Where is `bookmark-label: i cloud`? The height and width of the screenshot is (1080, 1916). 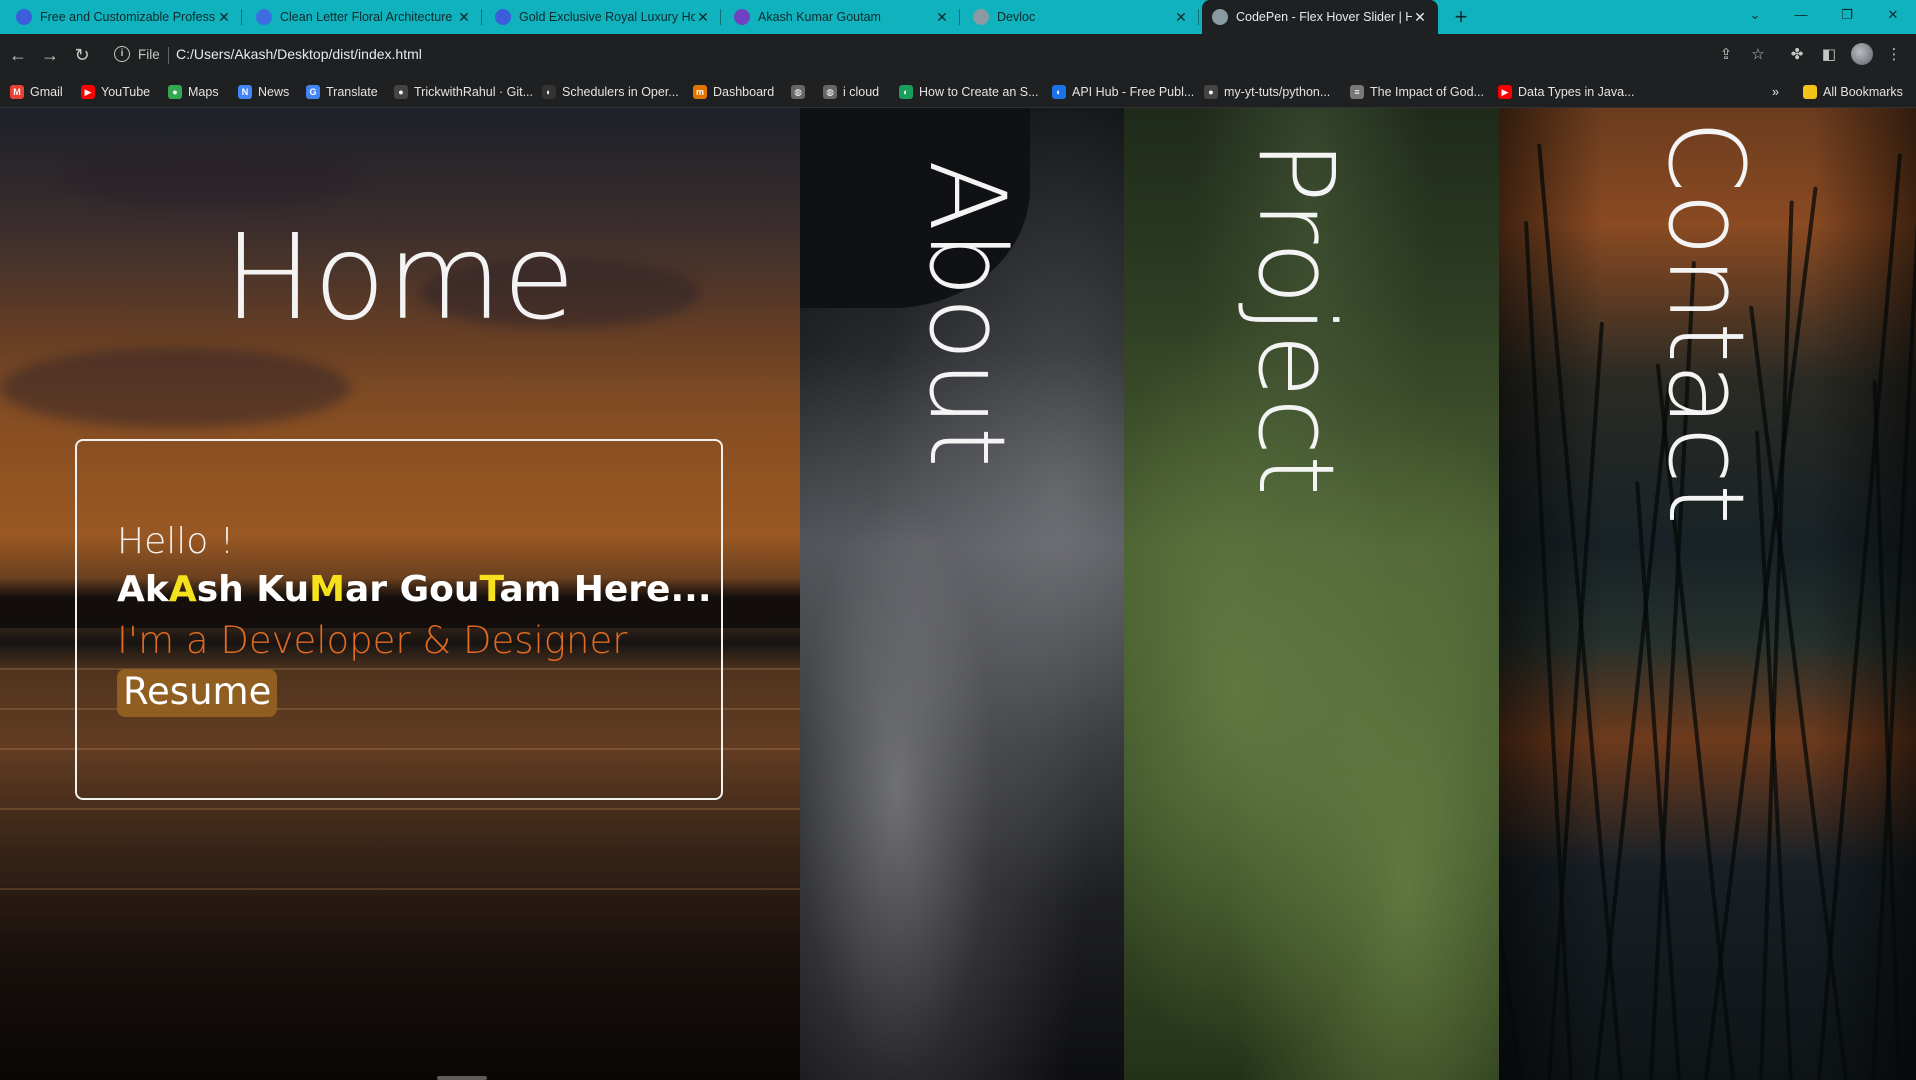
bookmark-label: i cloud is located at coordinates (861, 92).